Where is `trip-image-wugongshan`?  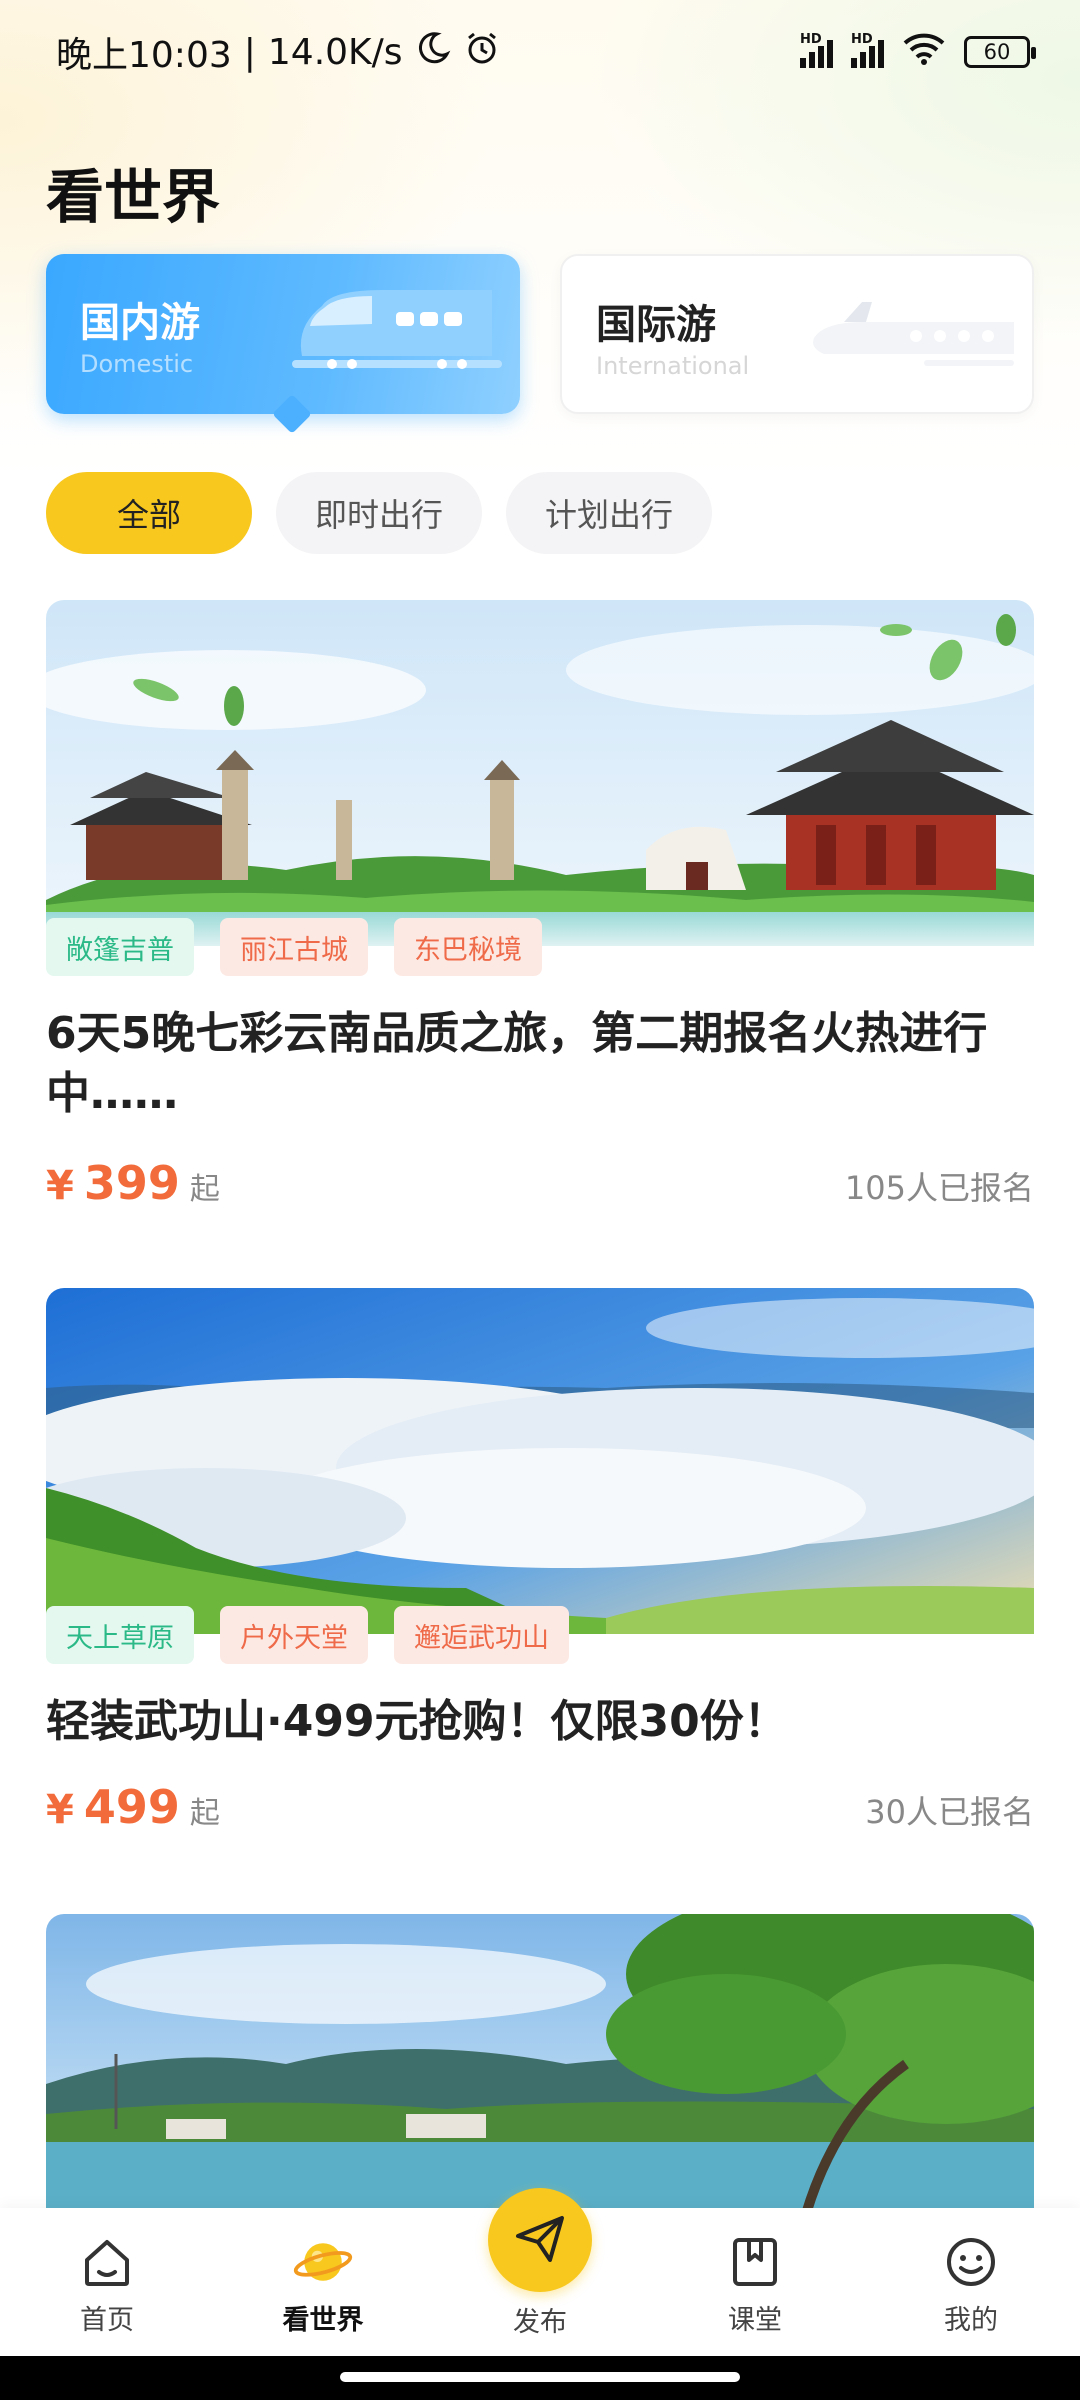
trip-image-wugongshan is located at coordinates (540, 1461).